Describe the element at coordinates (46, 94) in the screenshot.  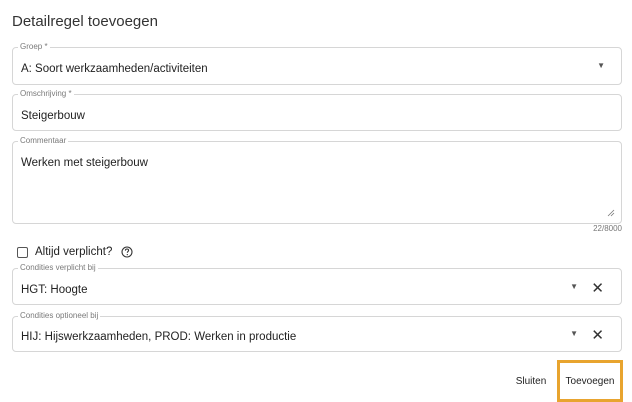
I see `omschrijving-label: Omschrijving *` at that location.